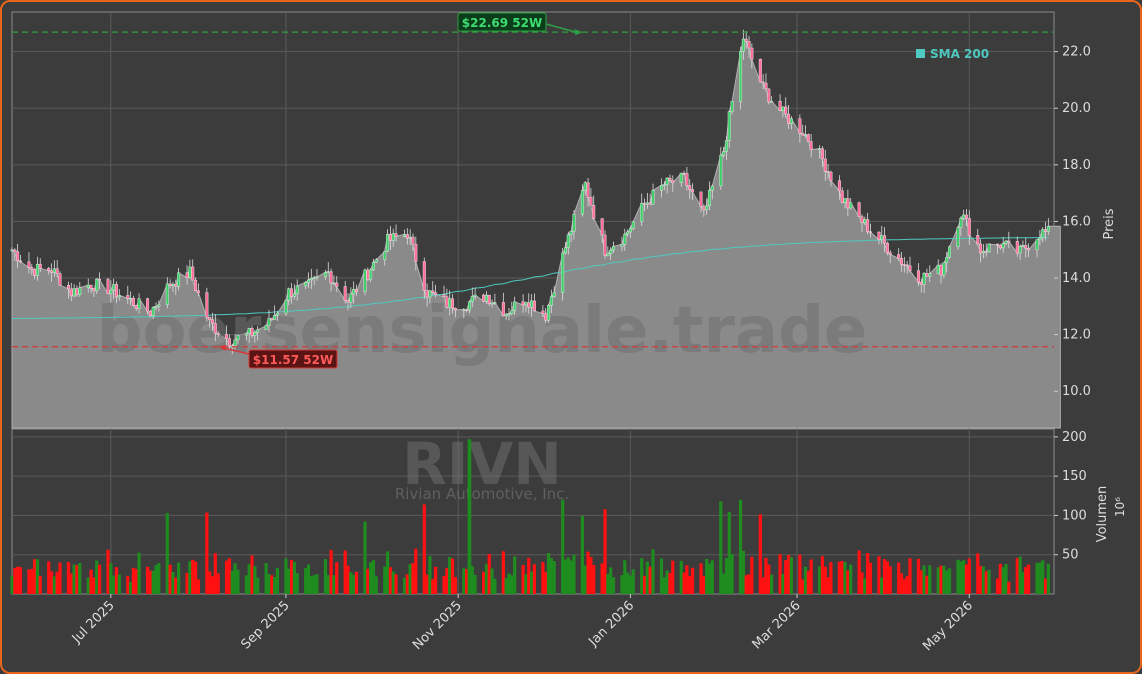 The height and width of the screenshot is (674, 1142). I want to click on price-tick-label: 22.0, so click(1076, 52).